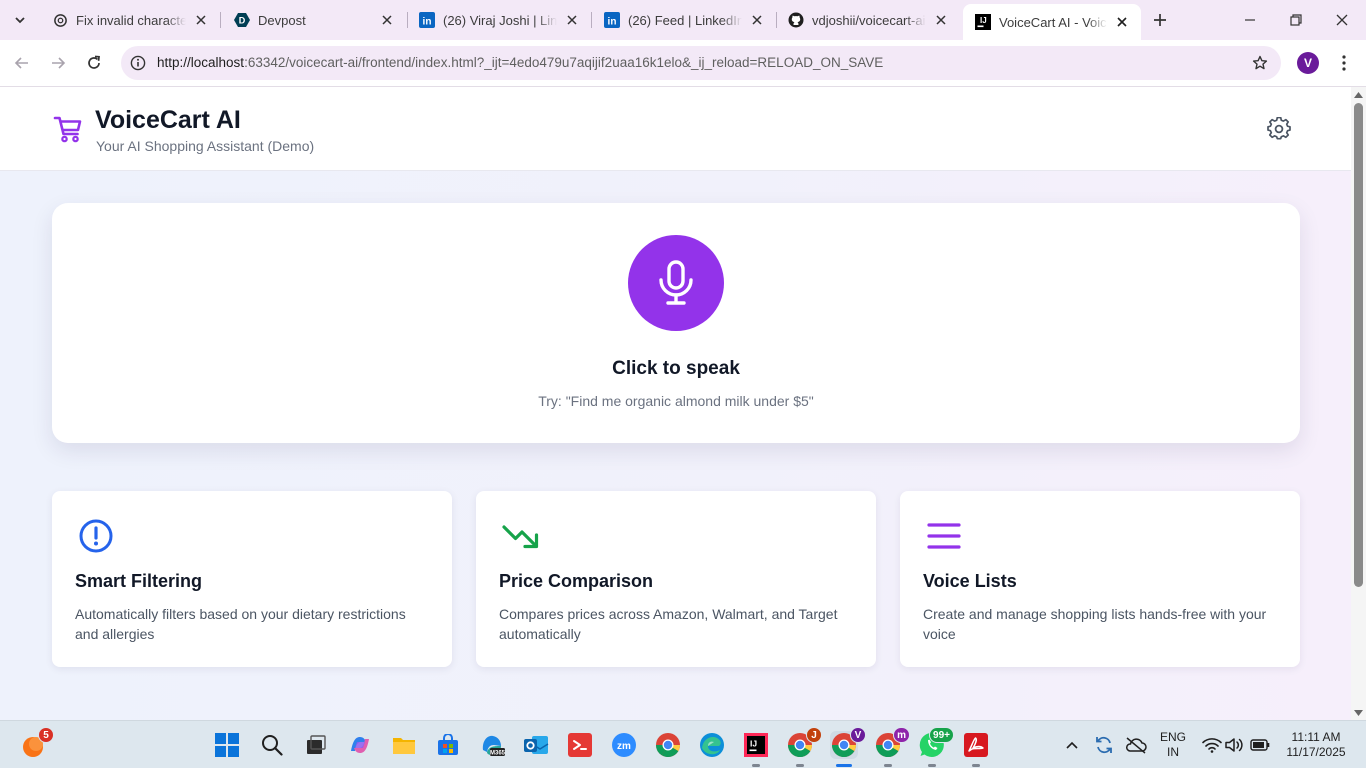 The height and width of the screenshot is (768, 1366). I want to click on git-app-button, so click(580, 745).